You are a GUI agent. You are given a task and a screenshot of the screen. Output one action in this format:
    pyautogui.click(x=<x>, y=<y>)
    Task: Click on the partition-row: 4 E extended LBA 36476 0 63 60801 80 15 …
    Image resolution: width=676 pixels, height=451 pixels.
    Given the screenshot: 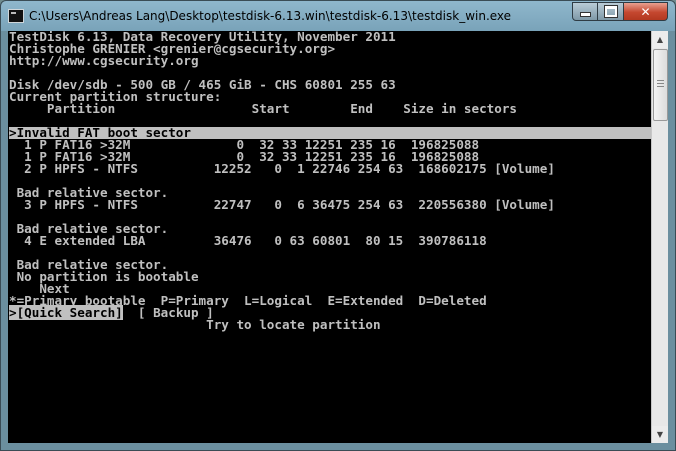 What is the action you would take?
    pyautogui.click(x=330, y=240)
    